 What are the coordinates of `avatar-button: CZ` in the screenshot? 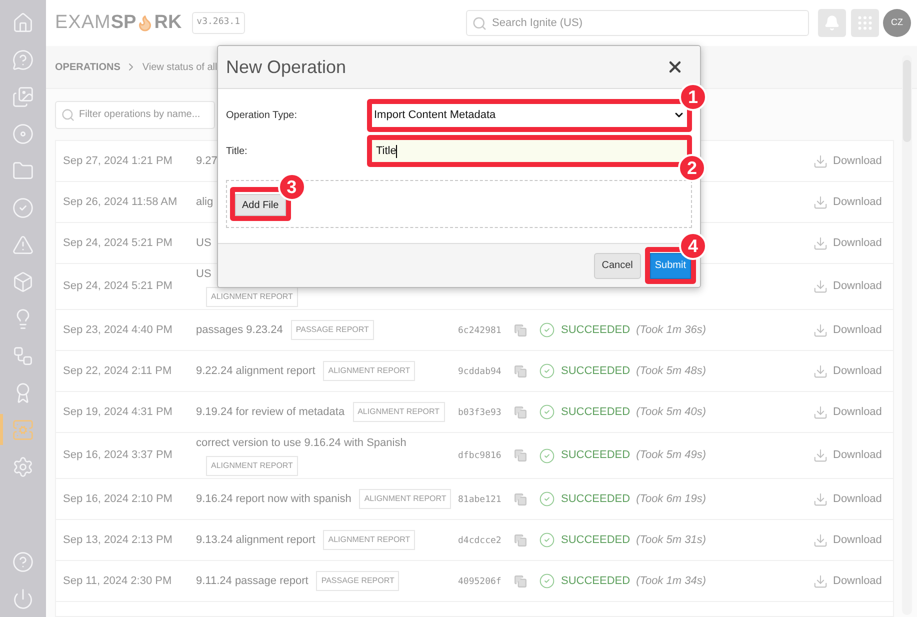 It's located at (897, 23).